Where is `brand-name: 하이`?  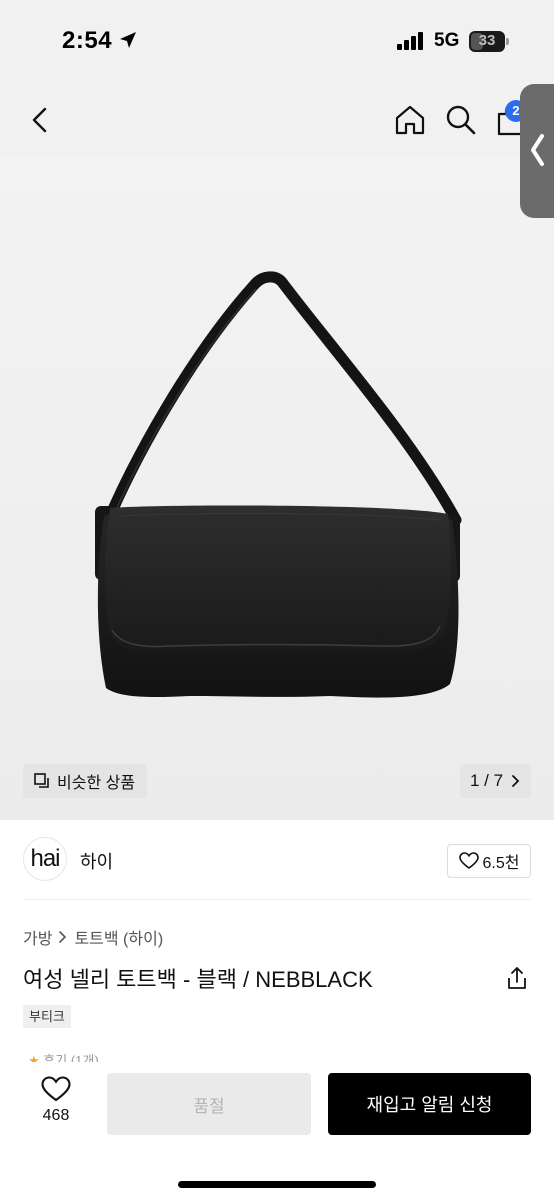 brand-name: 하이 is located at coordinates (96, 861).